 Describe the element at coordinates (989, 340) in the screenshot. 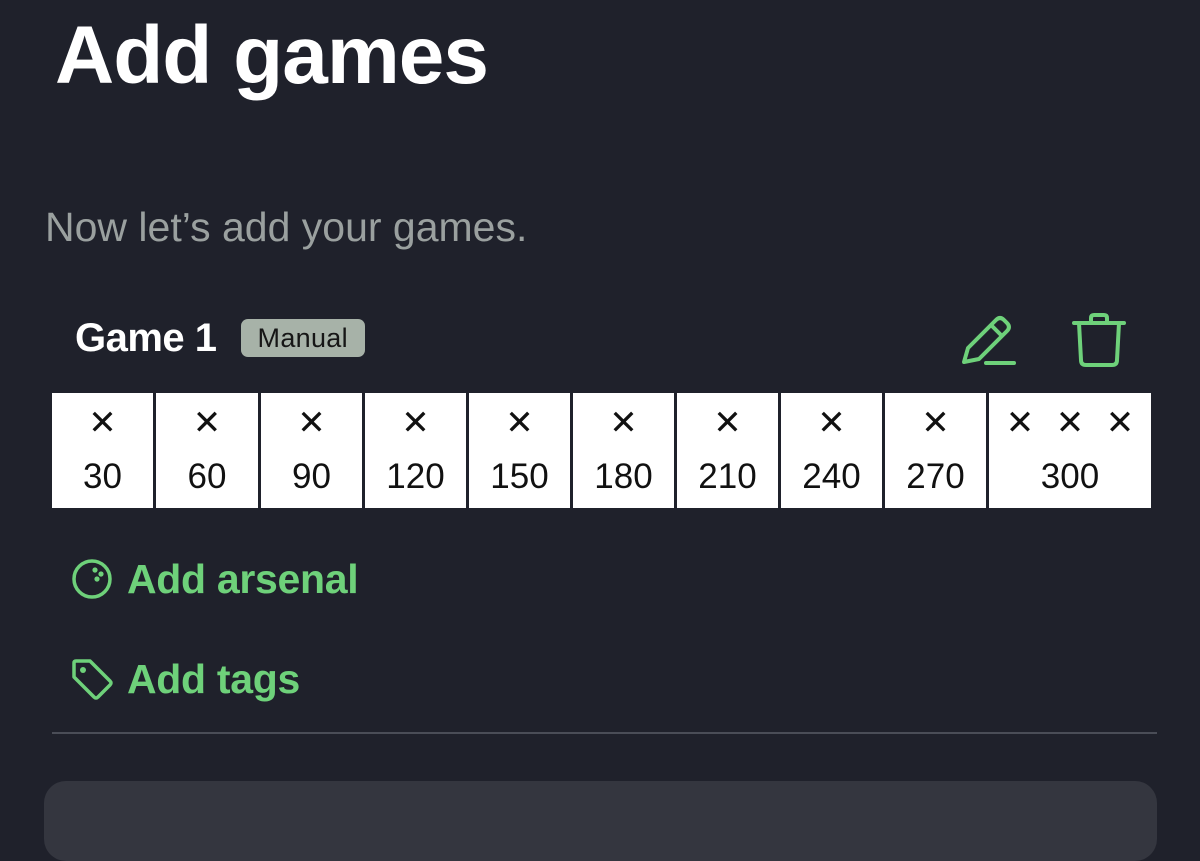

I see `pencil-icon` at that location.